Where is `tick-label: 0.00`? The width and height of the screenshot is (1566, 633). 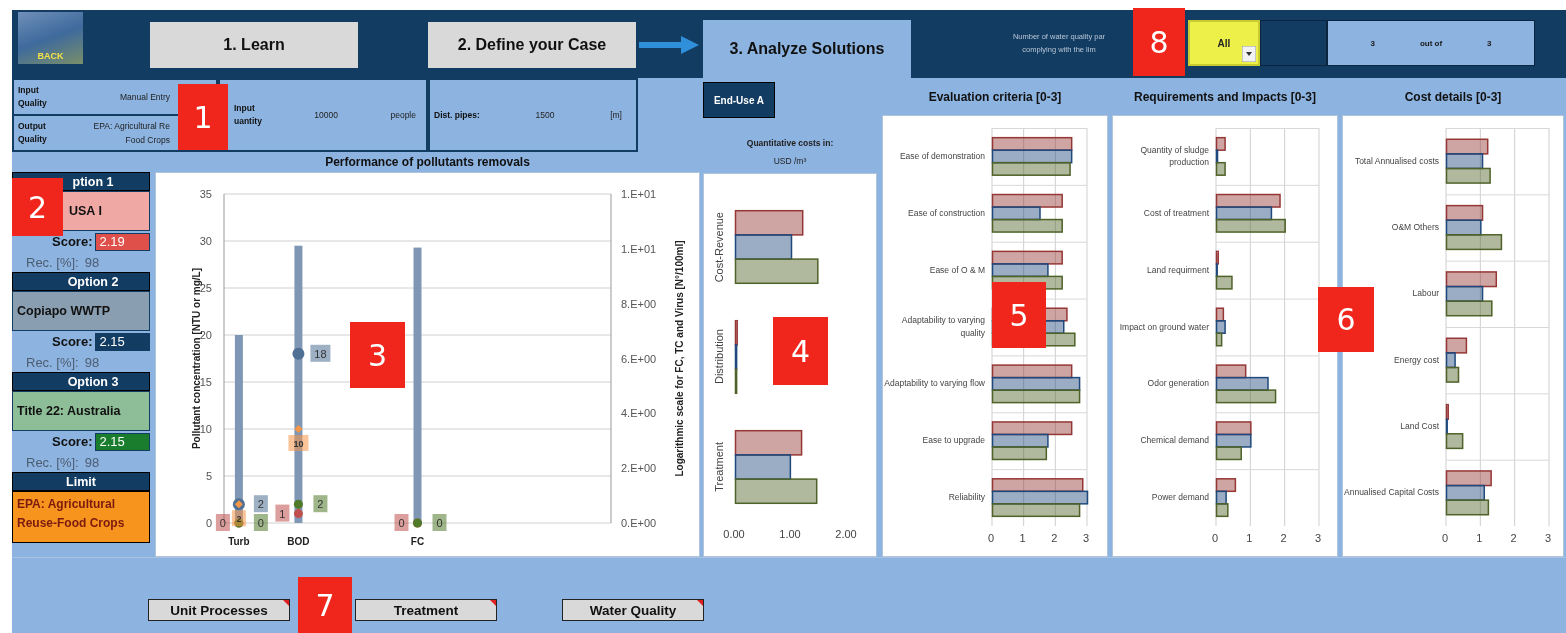 tick-label: 0.00 is located at coordinates (734, 534).